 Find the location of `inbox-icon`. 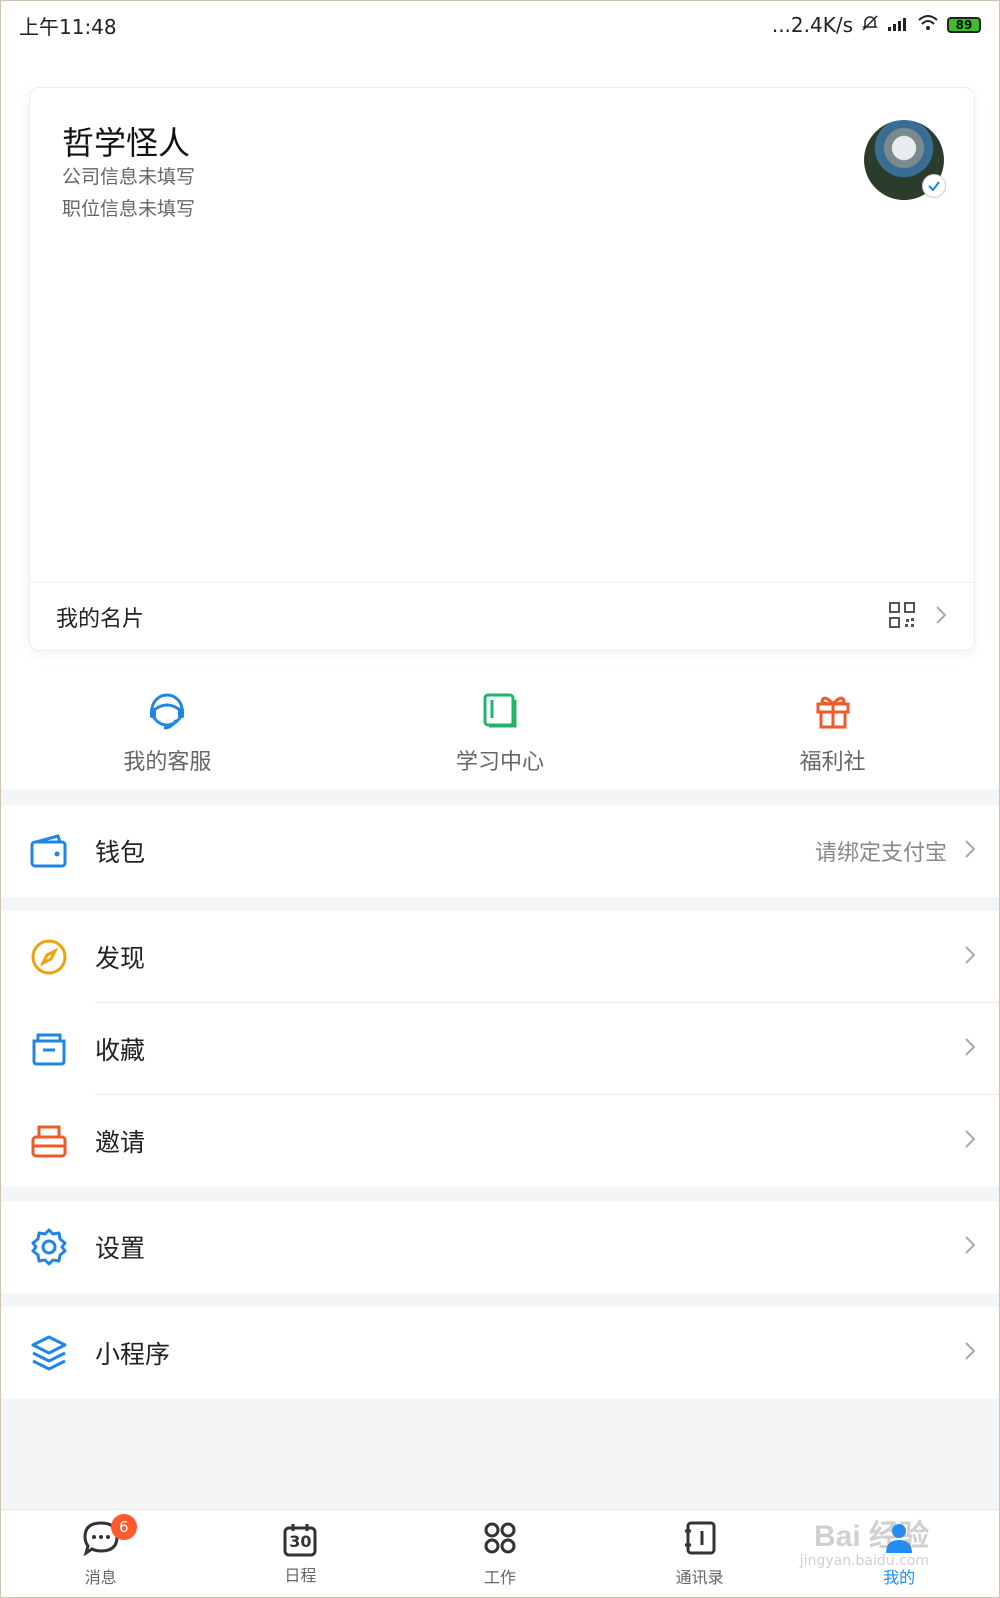

inbox-icon is located at coordinates (49, 1141).